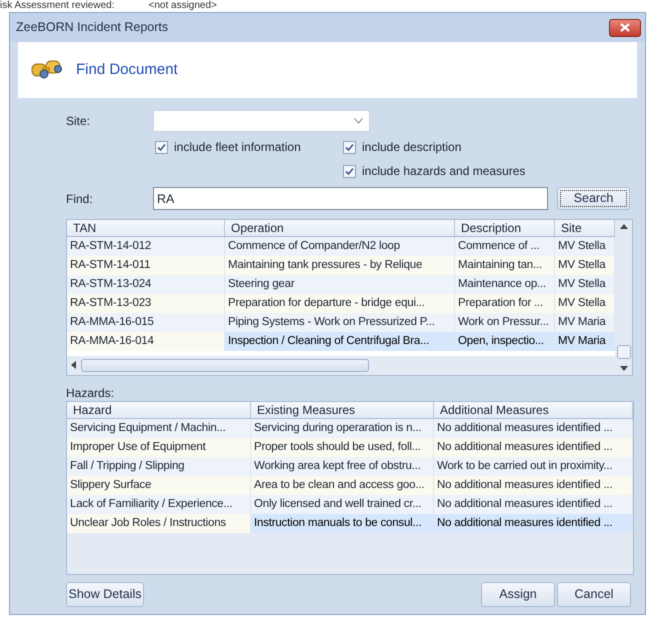  I want to click on scrollbar-thumb, so click(623, 352).